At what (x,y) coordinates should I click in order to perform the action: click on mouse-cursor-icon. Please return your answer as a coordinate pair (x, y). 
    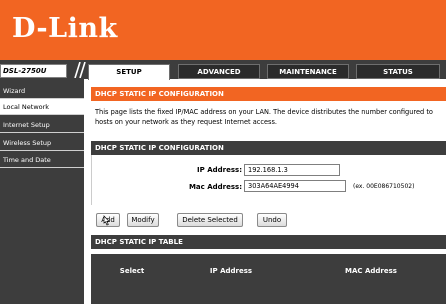
    Looking at the image, I should click on (106, 220).